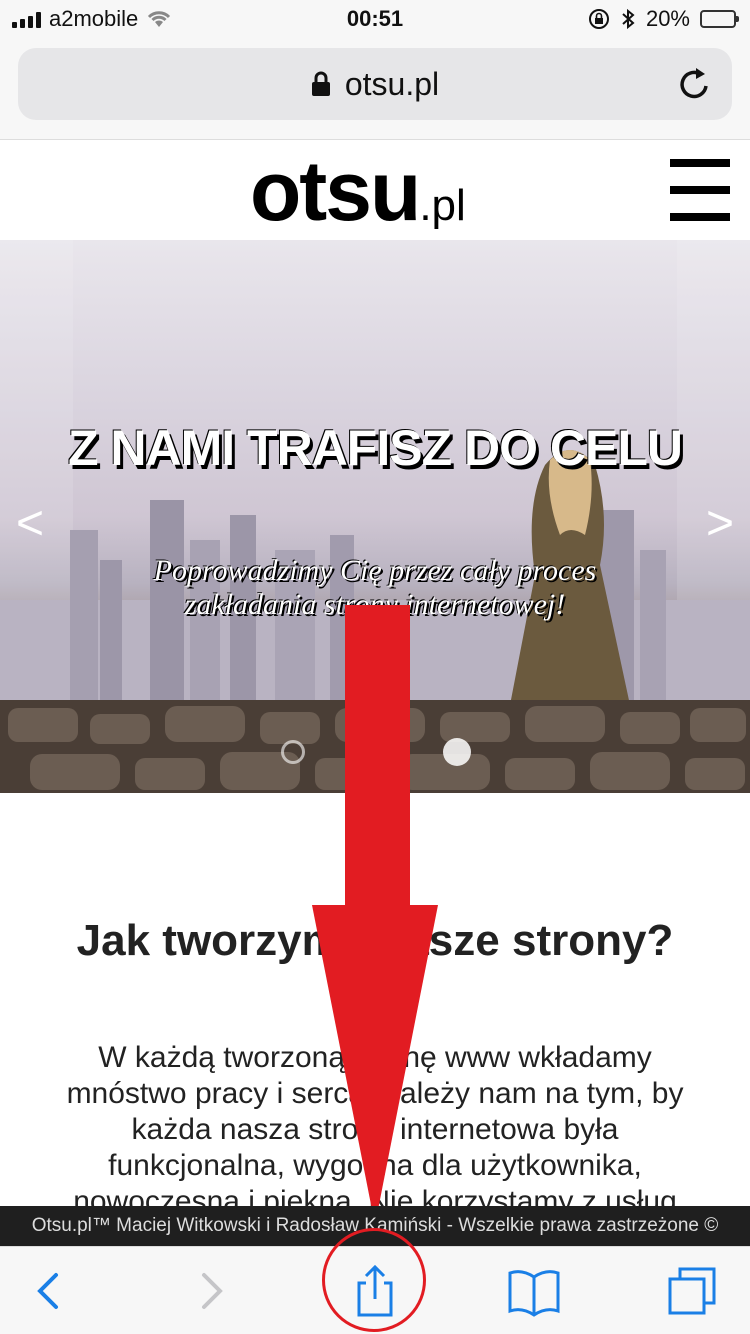  I want to click on browser-address-area: otsu.pl, so click(375, 90).